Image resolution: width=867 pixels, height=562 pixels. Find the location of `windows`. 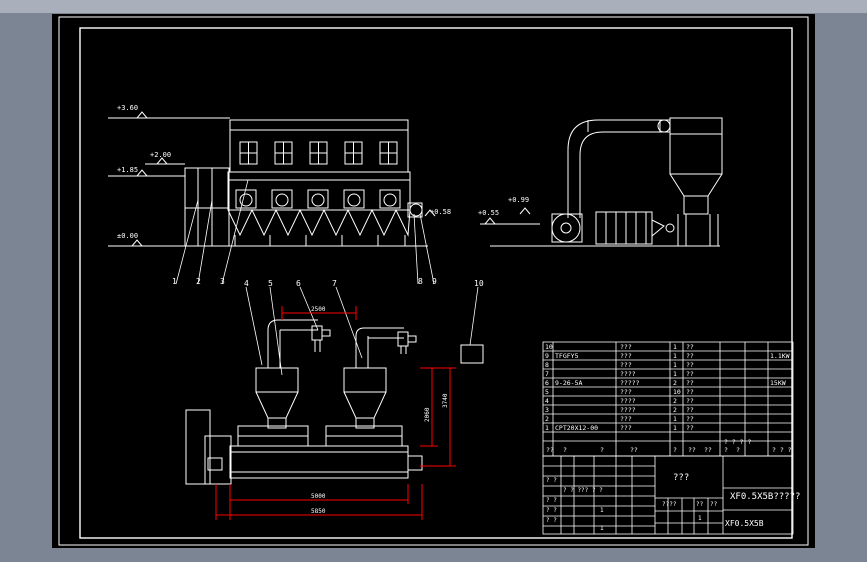

windows is located at coordinates (318, 153).